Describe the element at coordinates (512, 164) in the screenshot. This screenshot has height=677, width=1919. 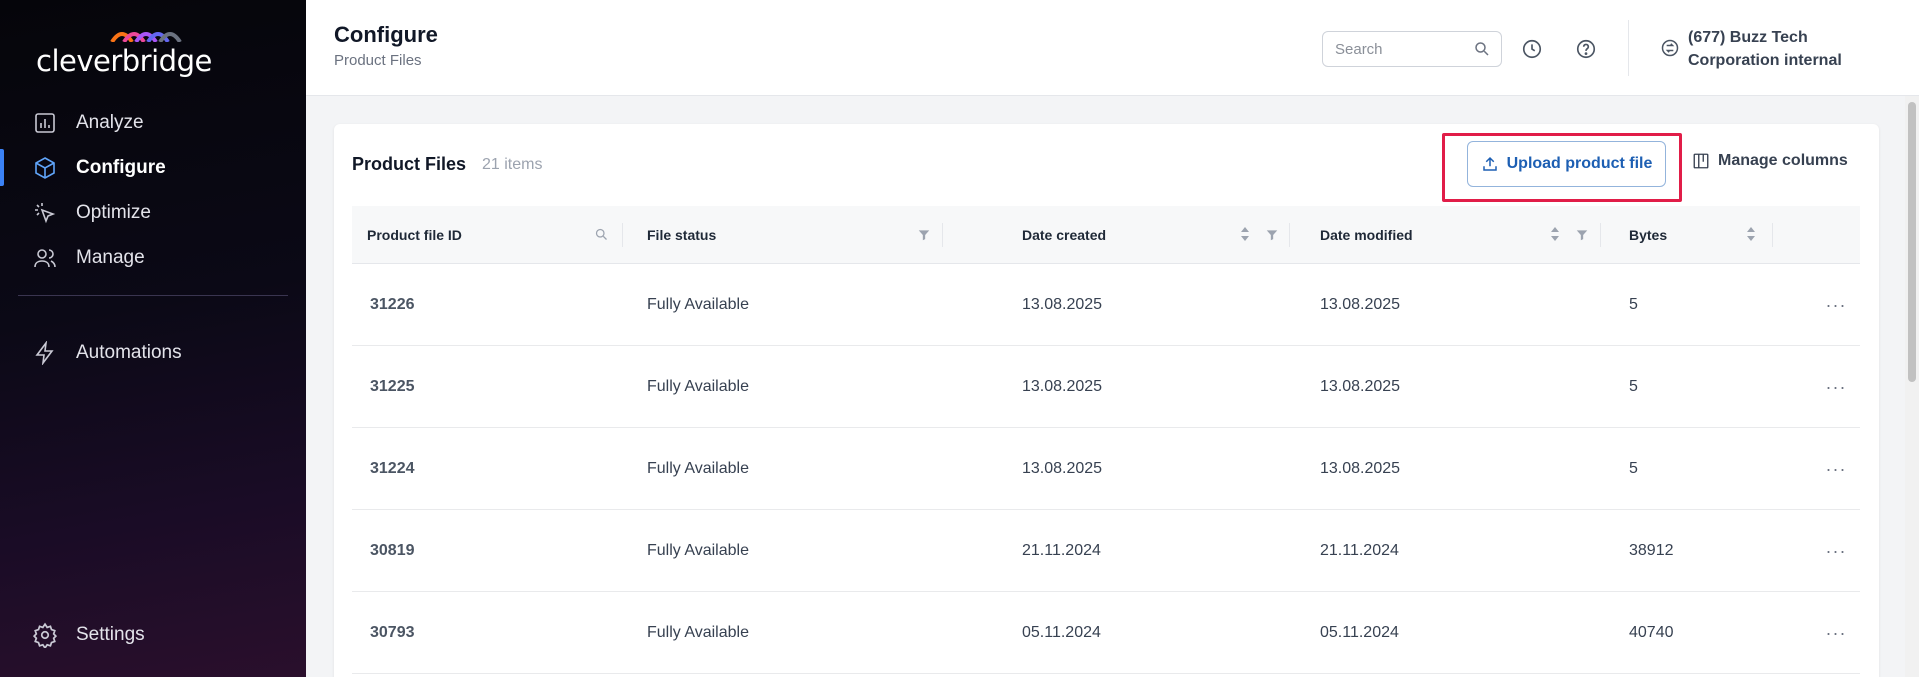
I see `item-count: 21 items` at that location.